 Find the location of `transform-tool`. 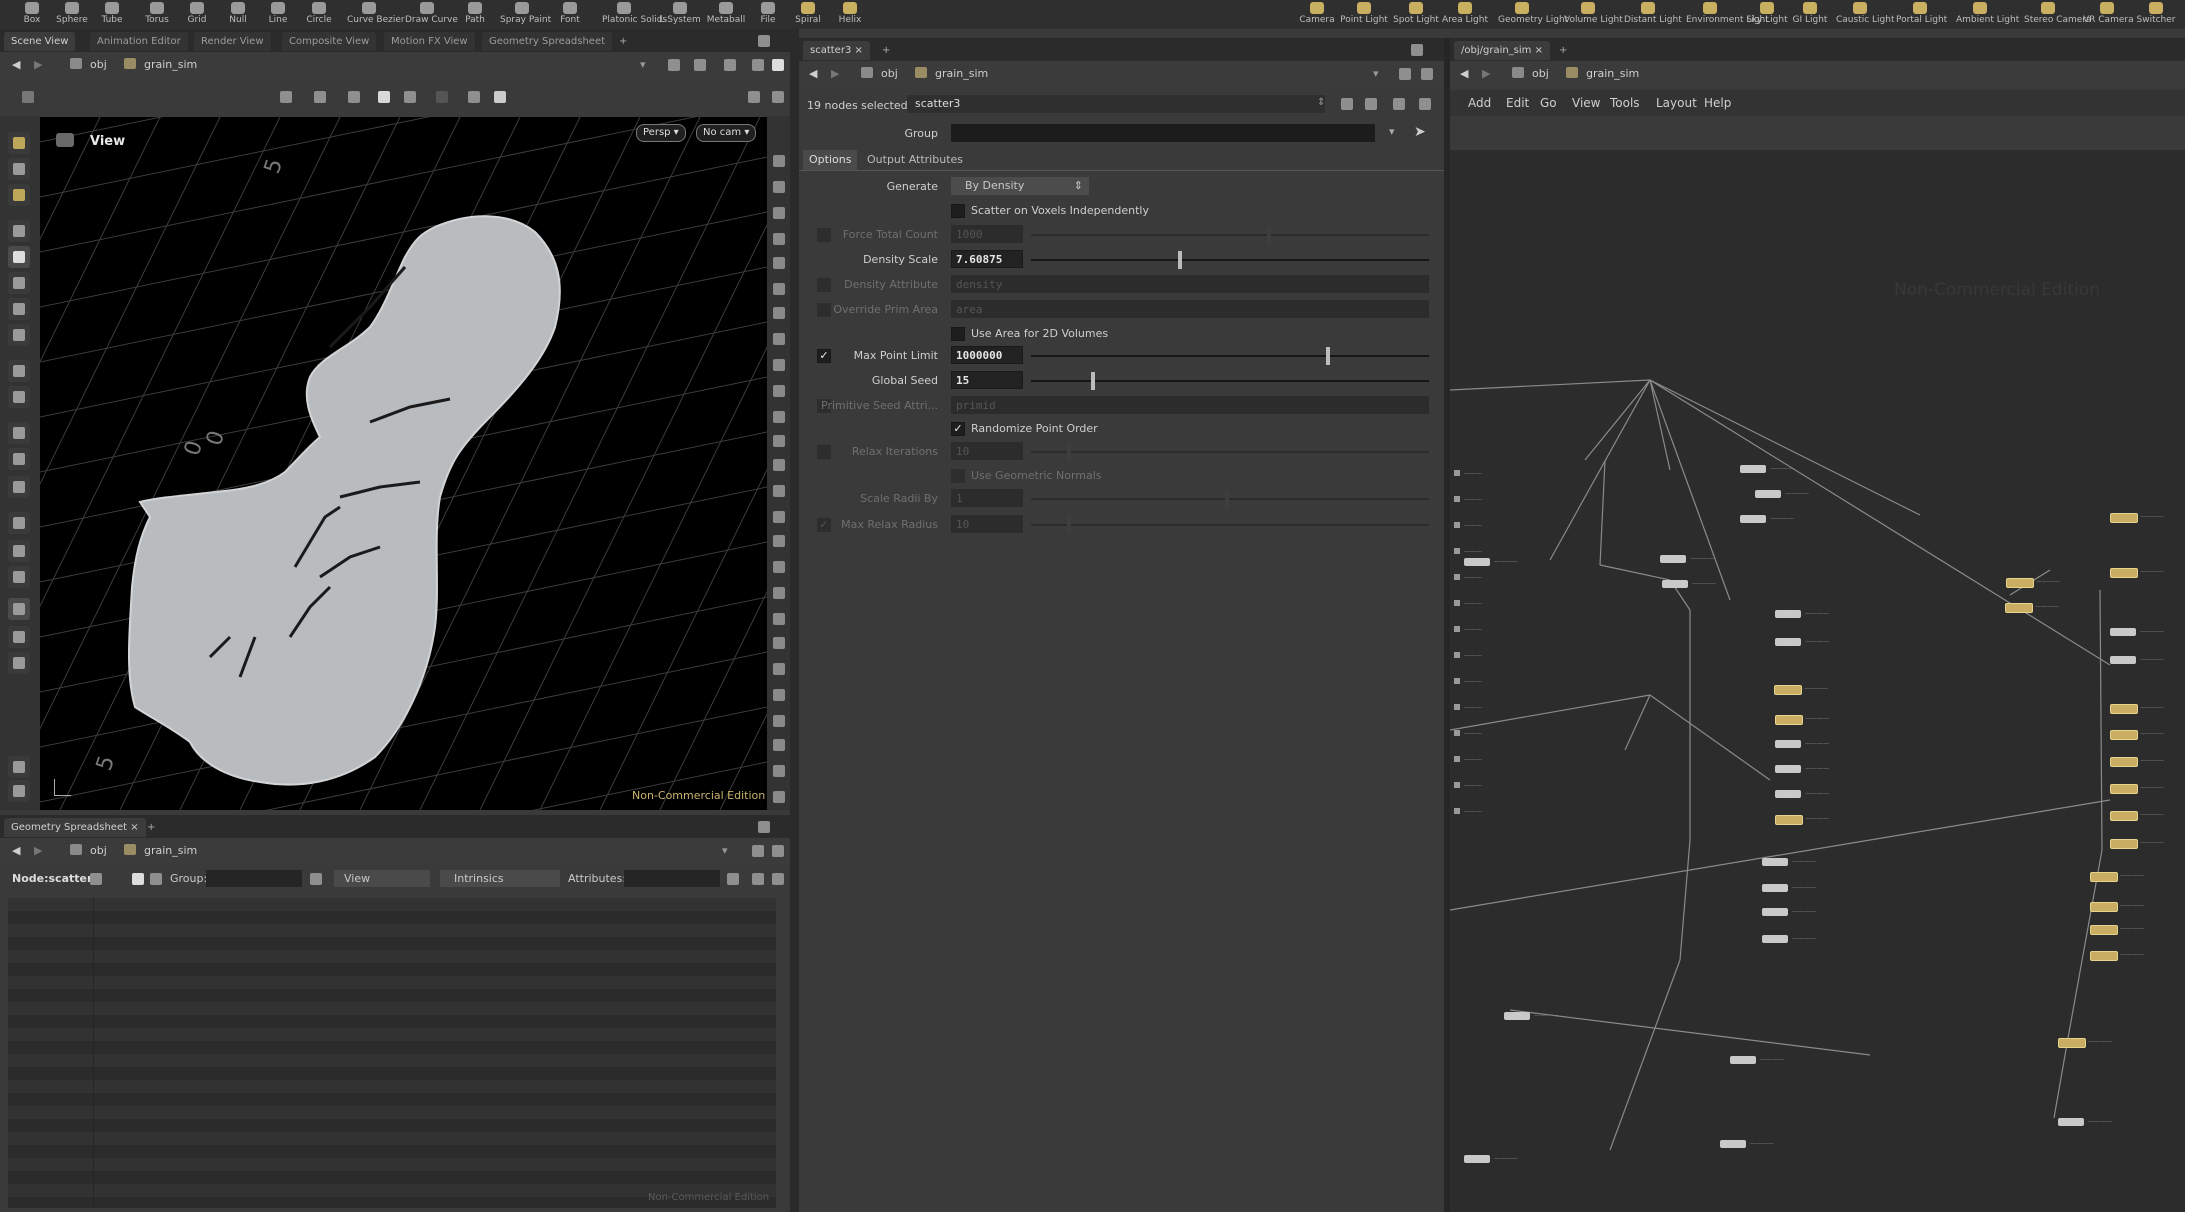

transform-tool is located at coordinates (19, 371).